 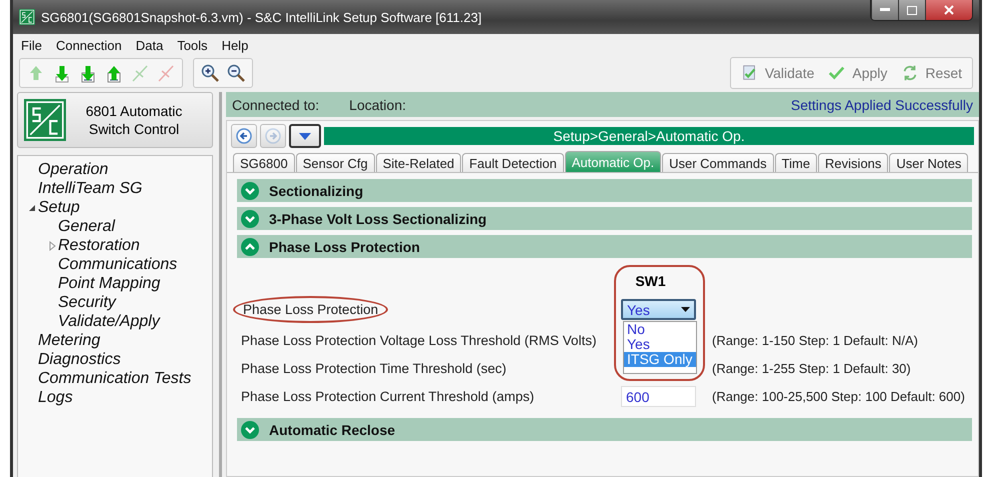 What do you see at coordinates (604, 246) in the screenshot?
I see `section-header: Phase Loss Protection` at bounding box center [604, 246].